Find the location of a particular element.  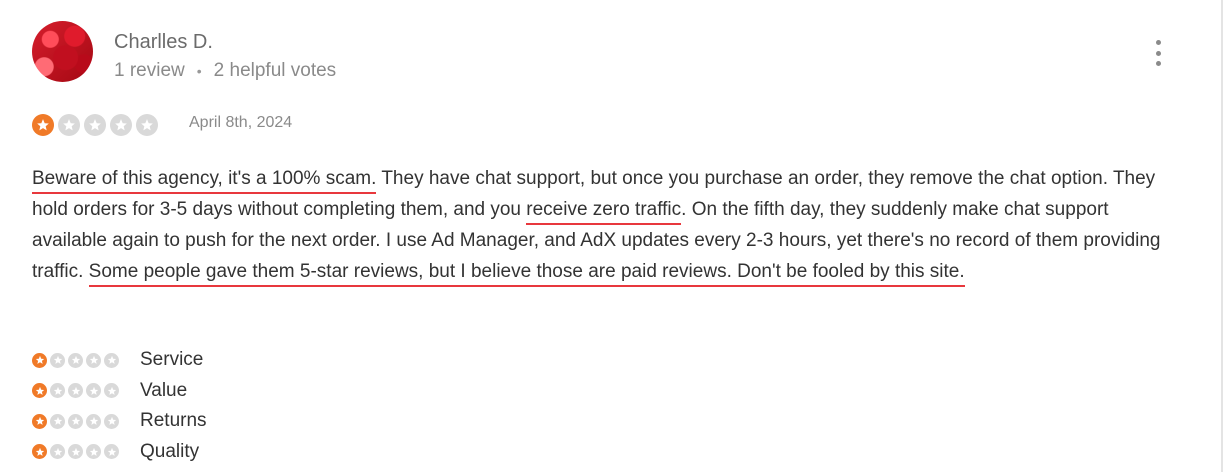

sub-rating-quality: Quality is located at coordinates (119, 452).